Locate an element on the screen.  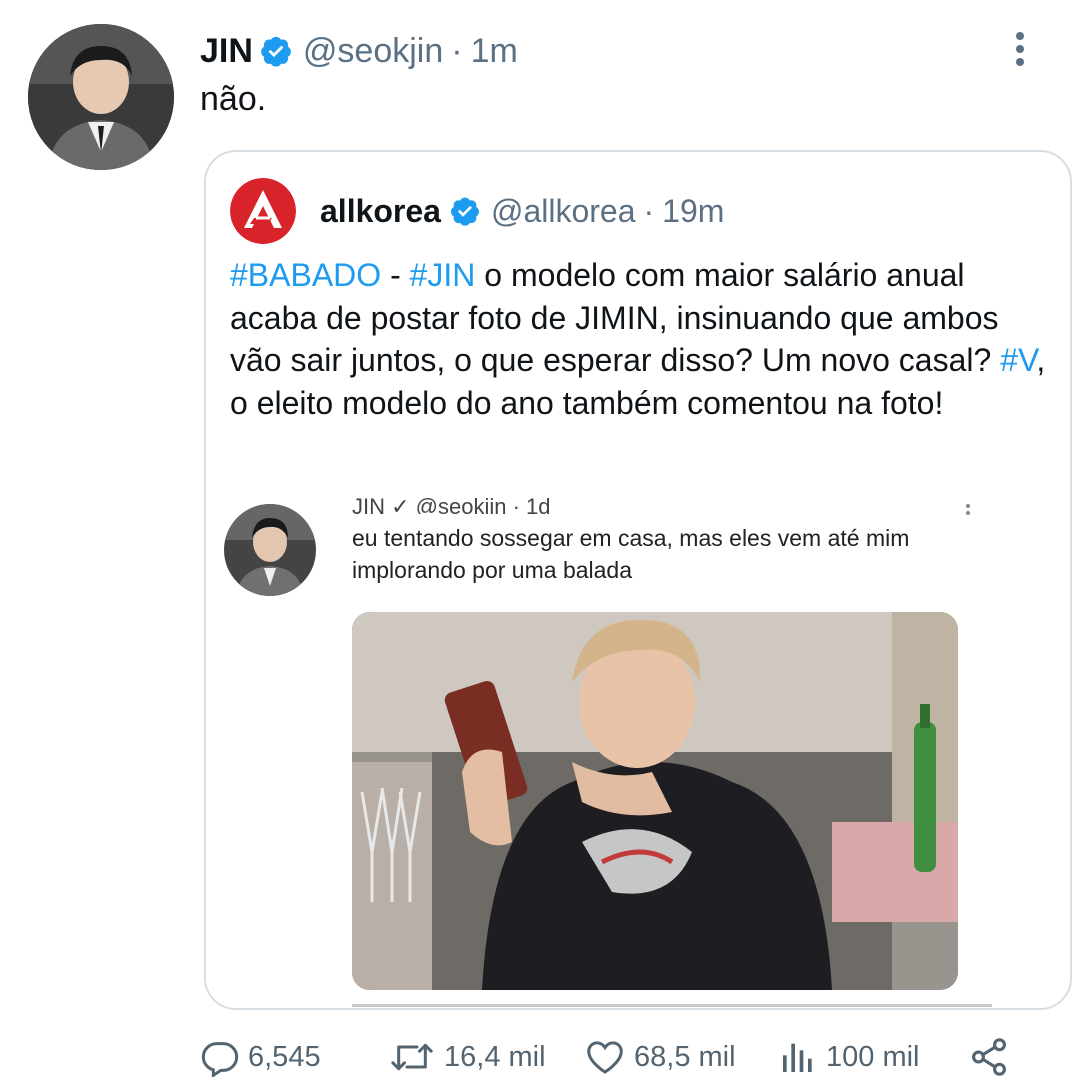
heart-icon is located at coordinates (609, 1057).